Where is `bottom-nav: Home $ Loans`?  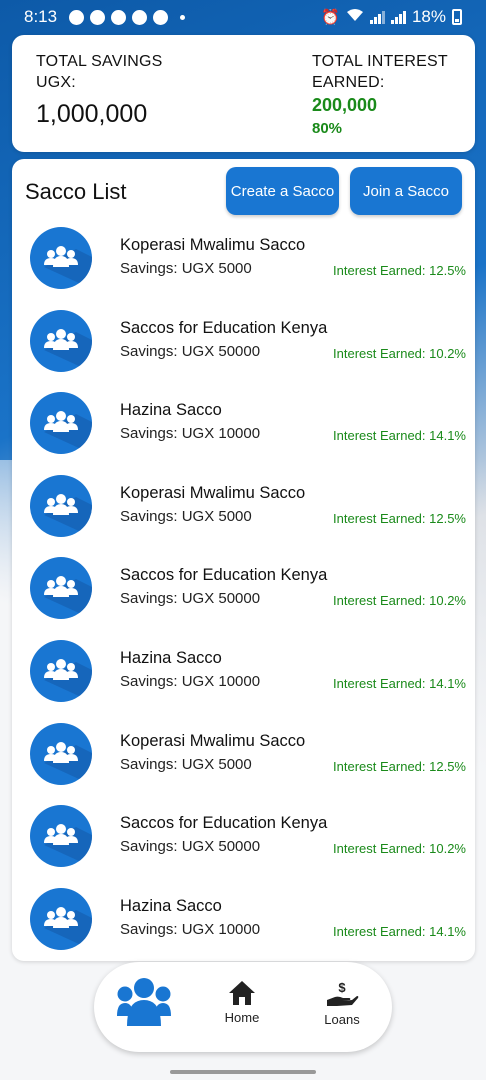
bottom-nav: Home $ Loans is located at coordinates (243, 1007).